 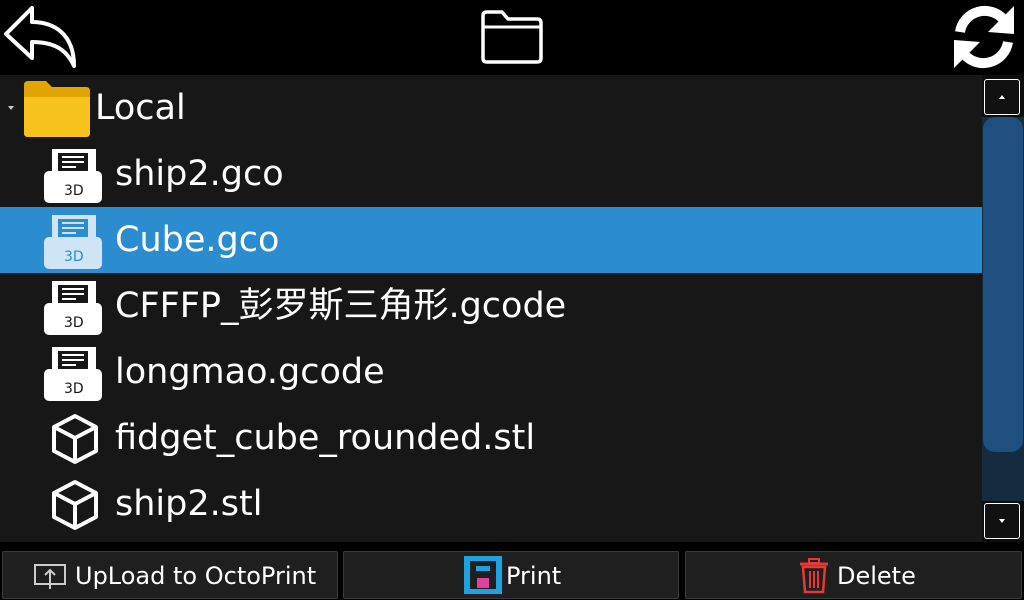 I want to click on file-item: ship2.stl, so click(x=491, y=504).